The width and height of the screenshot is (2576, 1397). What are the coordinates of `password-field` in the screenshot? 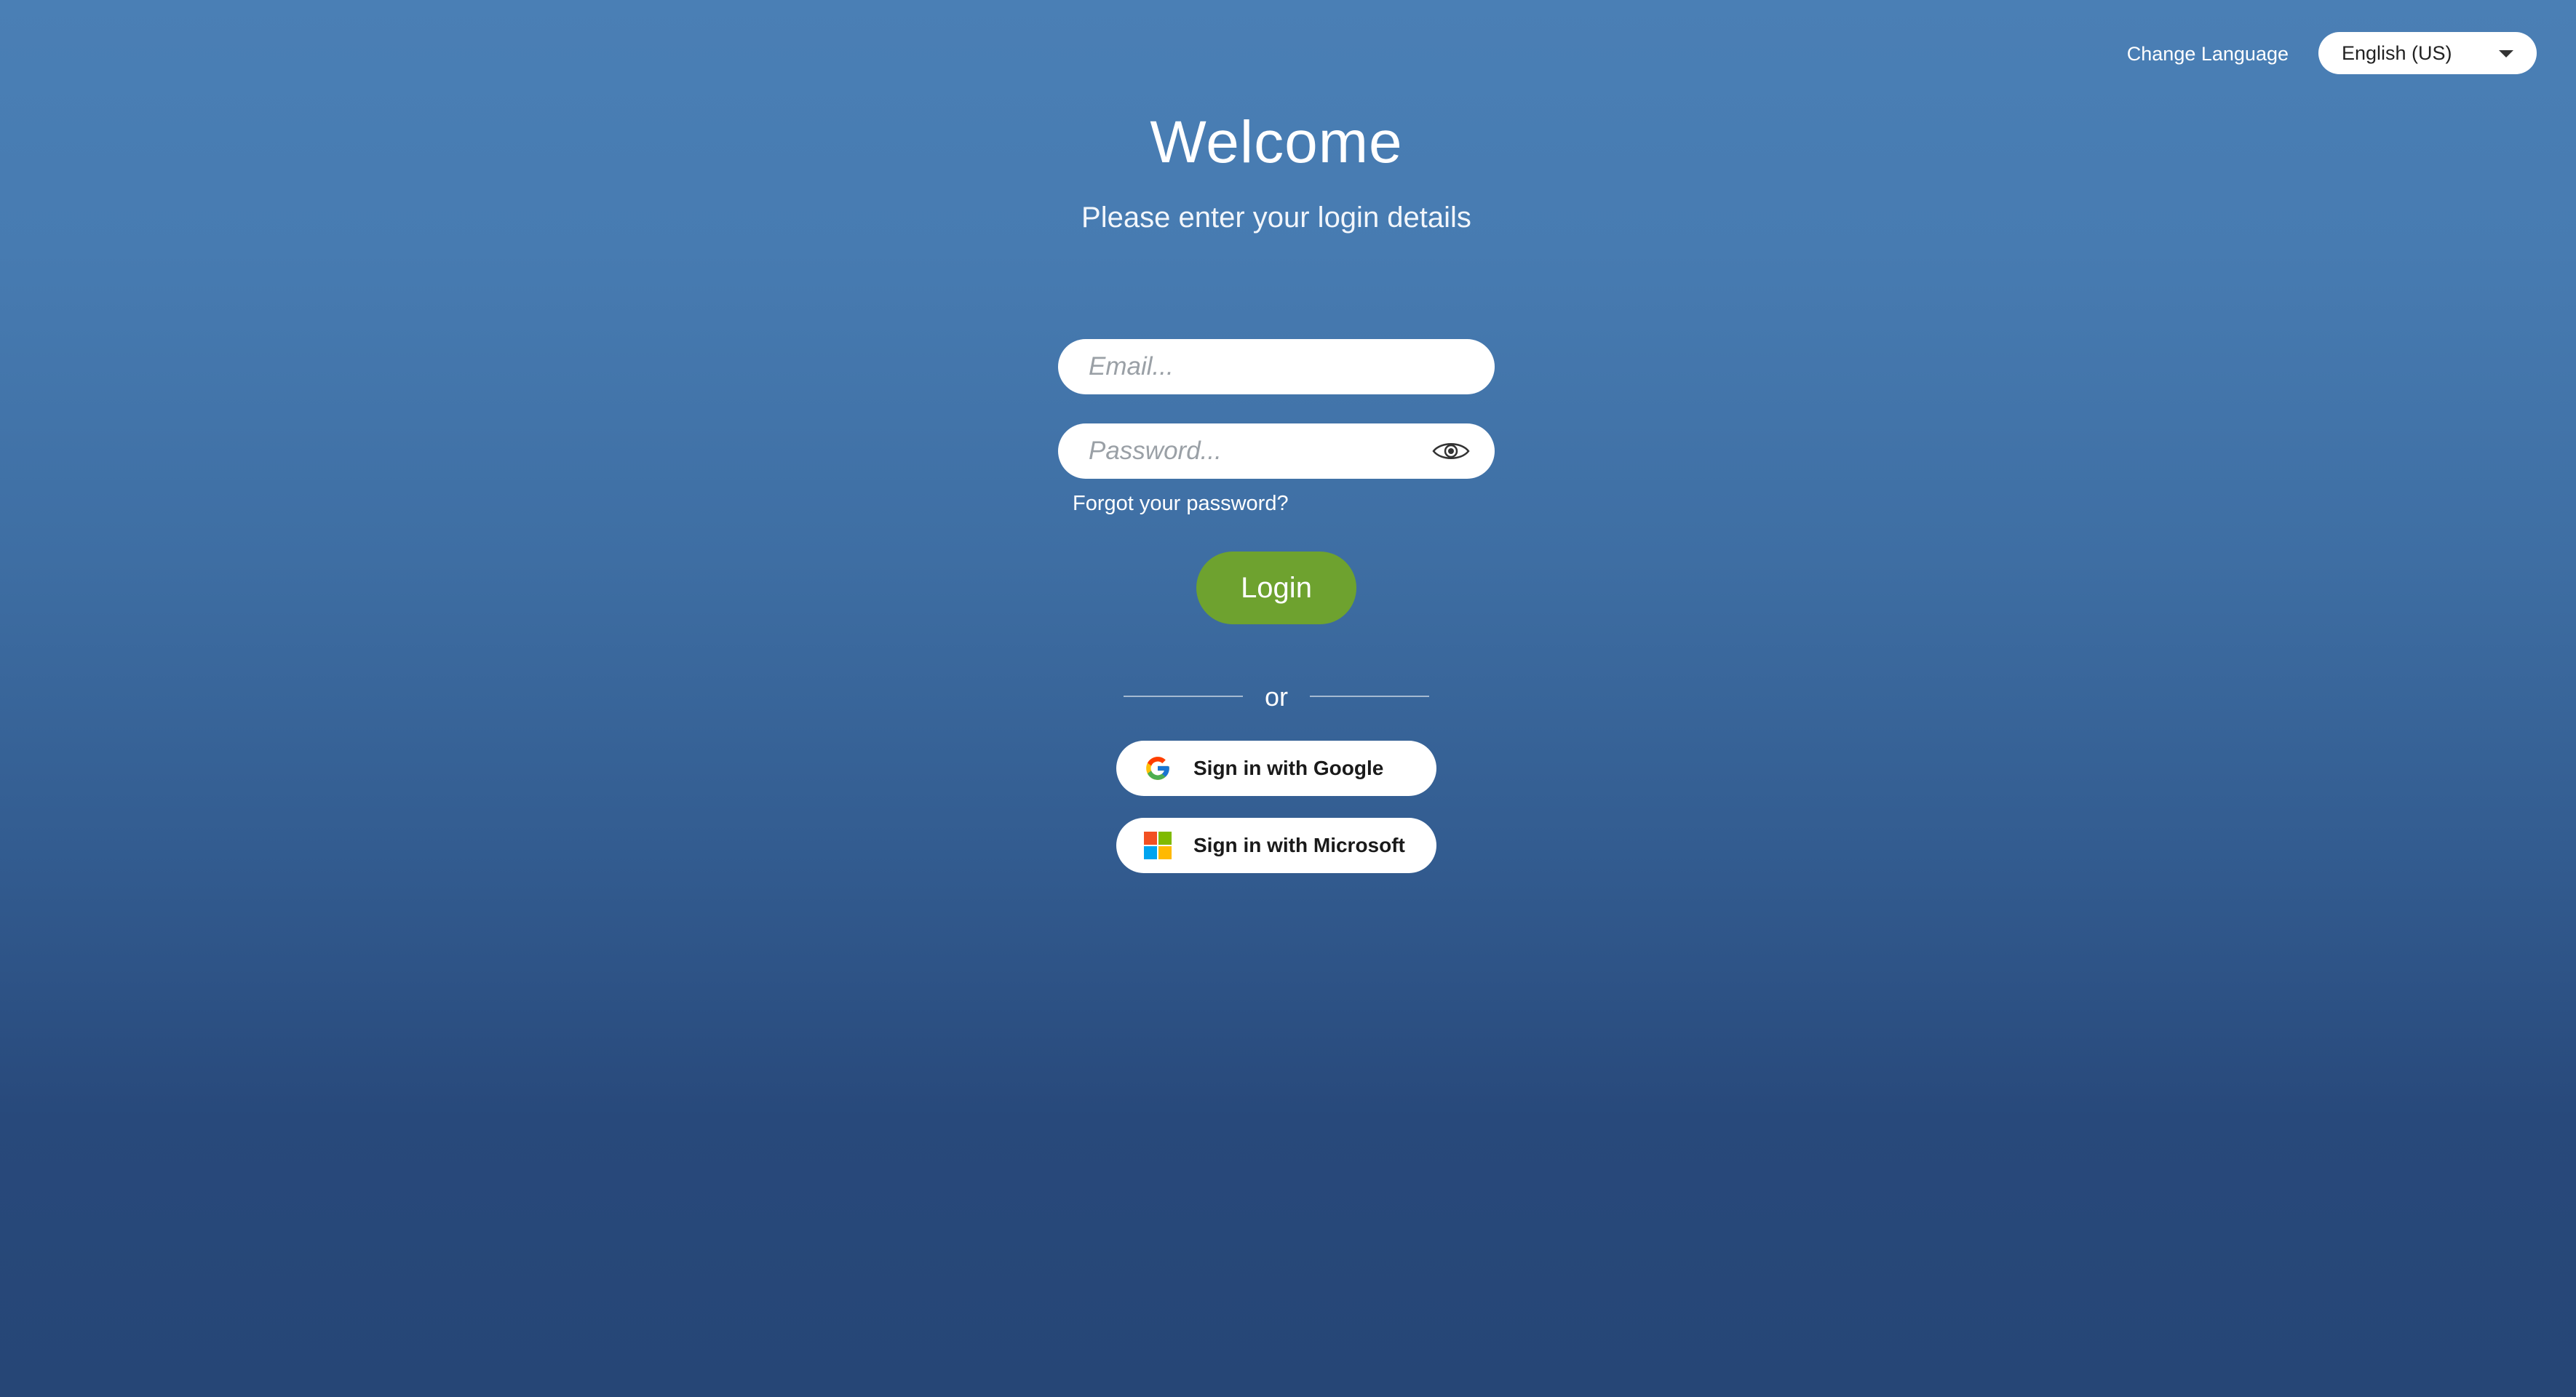 It's located at (1263, 451).